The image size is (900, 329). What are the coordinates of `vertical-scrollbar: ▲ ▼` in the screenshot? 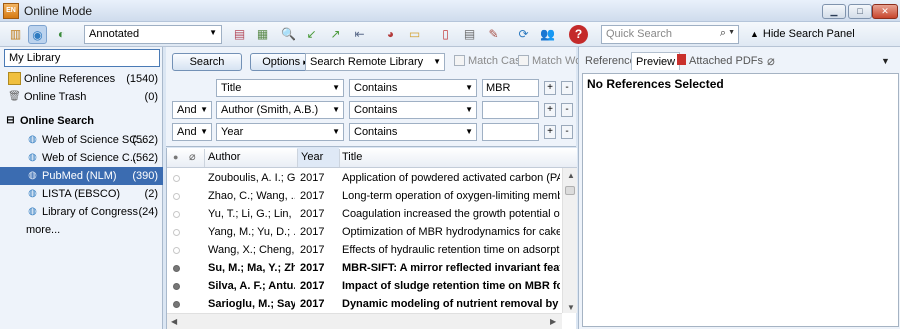 It's located at (569, 240).